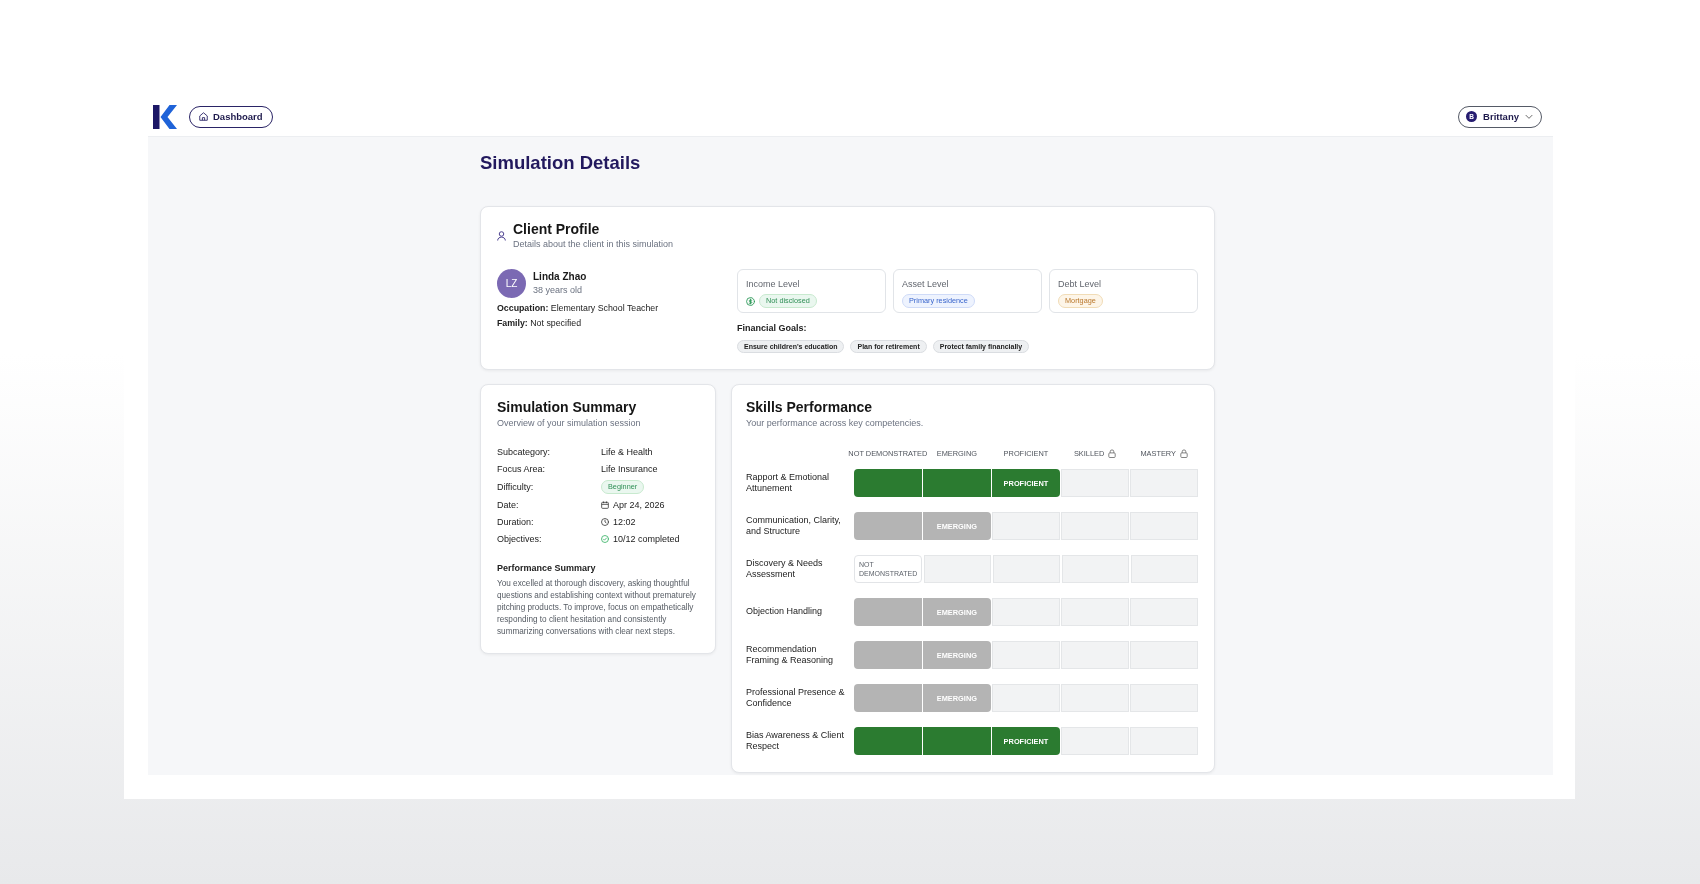  What do you see at coordinates (578, 308) in the screenshot?
I see `client-fact: Occupation: Elementary School Teacher` at bounding box center [578, 308].